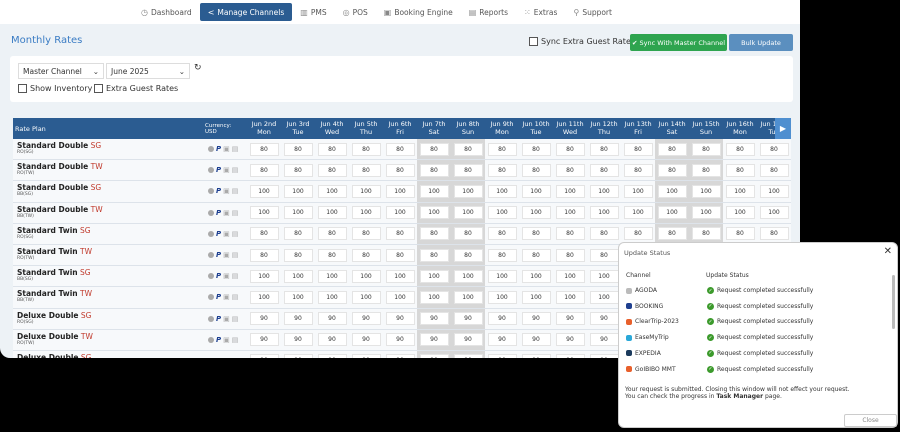 The image size is (900, 432). I want to click on nav-item-pms: ▥ PMS, so click(313, 12).